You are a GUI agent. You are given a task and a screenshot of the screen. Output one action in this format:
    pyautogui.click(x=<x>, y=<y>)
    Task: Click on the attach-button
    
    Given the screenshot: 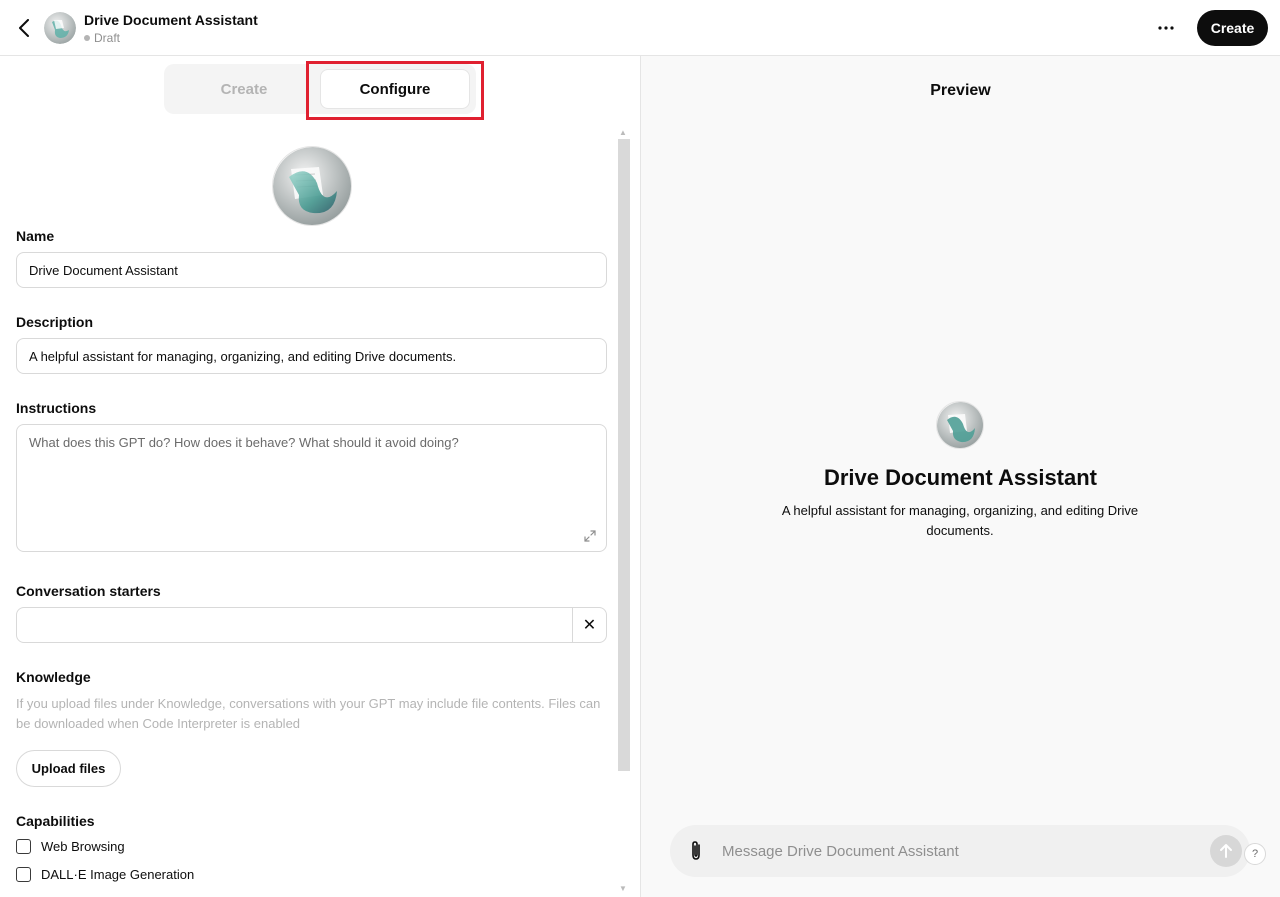 What is the action you would take?
    pyautogui.click(x=696, y=851)
    